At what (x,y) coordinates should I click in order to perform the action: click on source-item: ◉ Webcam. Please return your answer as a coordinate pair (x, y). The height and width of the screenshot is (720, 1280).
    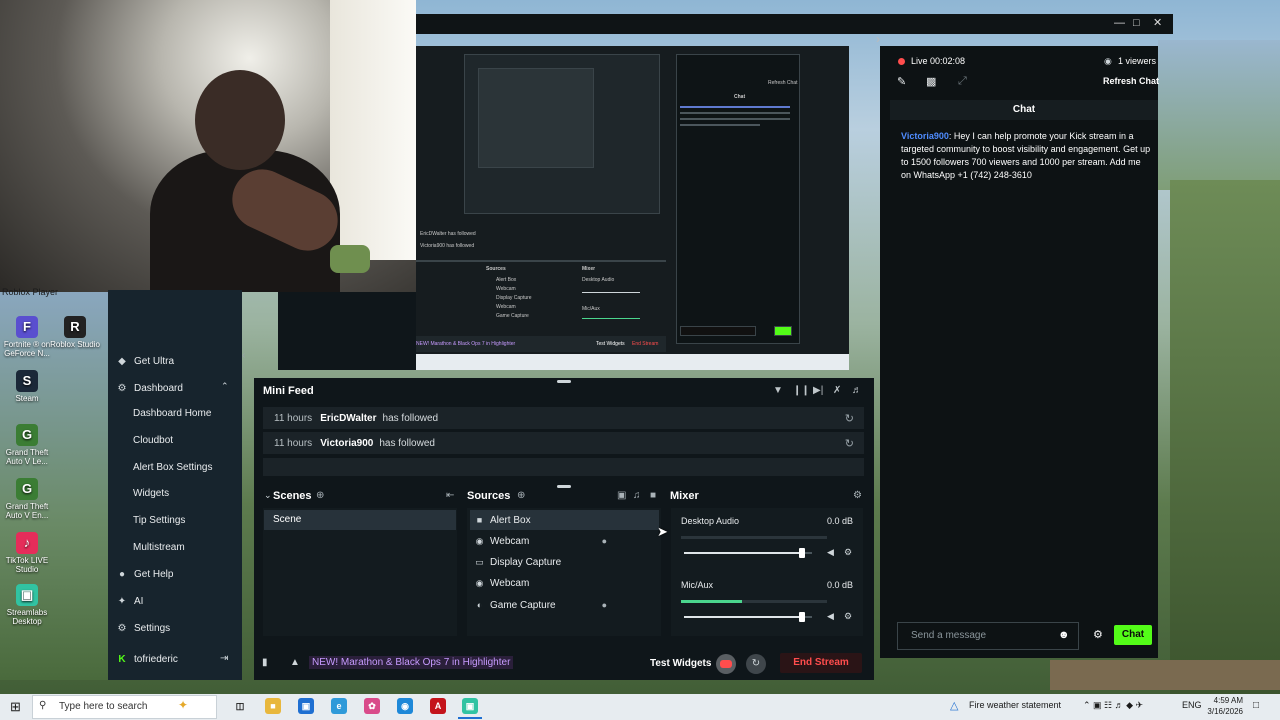
    Looking at the image, I should click on (564, 584).